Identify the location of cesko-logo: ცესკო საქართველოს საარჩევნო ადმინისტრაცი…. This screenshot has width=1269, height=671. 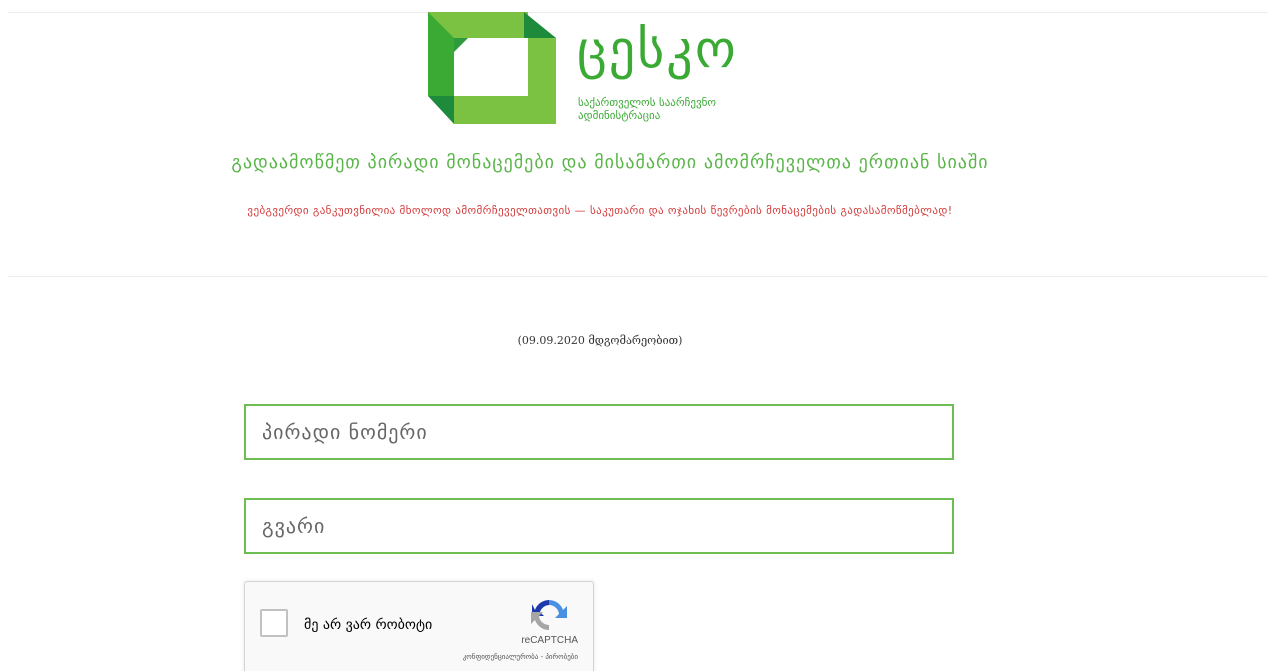
(614, 68).